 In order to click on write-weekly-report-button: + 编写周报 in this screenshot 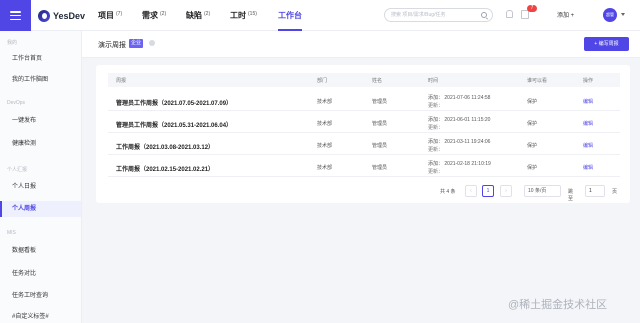, I will do `click(606, 44)`.